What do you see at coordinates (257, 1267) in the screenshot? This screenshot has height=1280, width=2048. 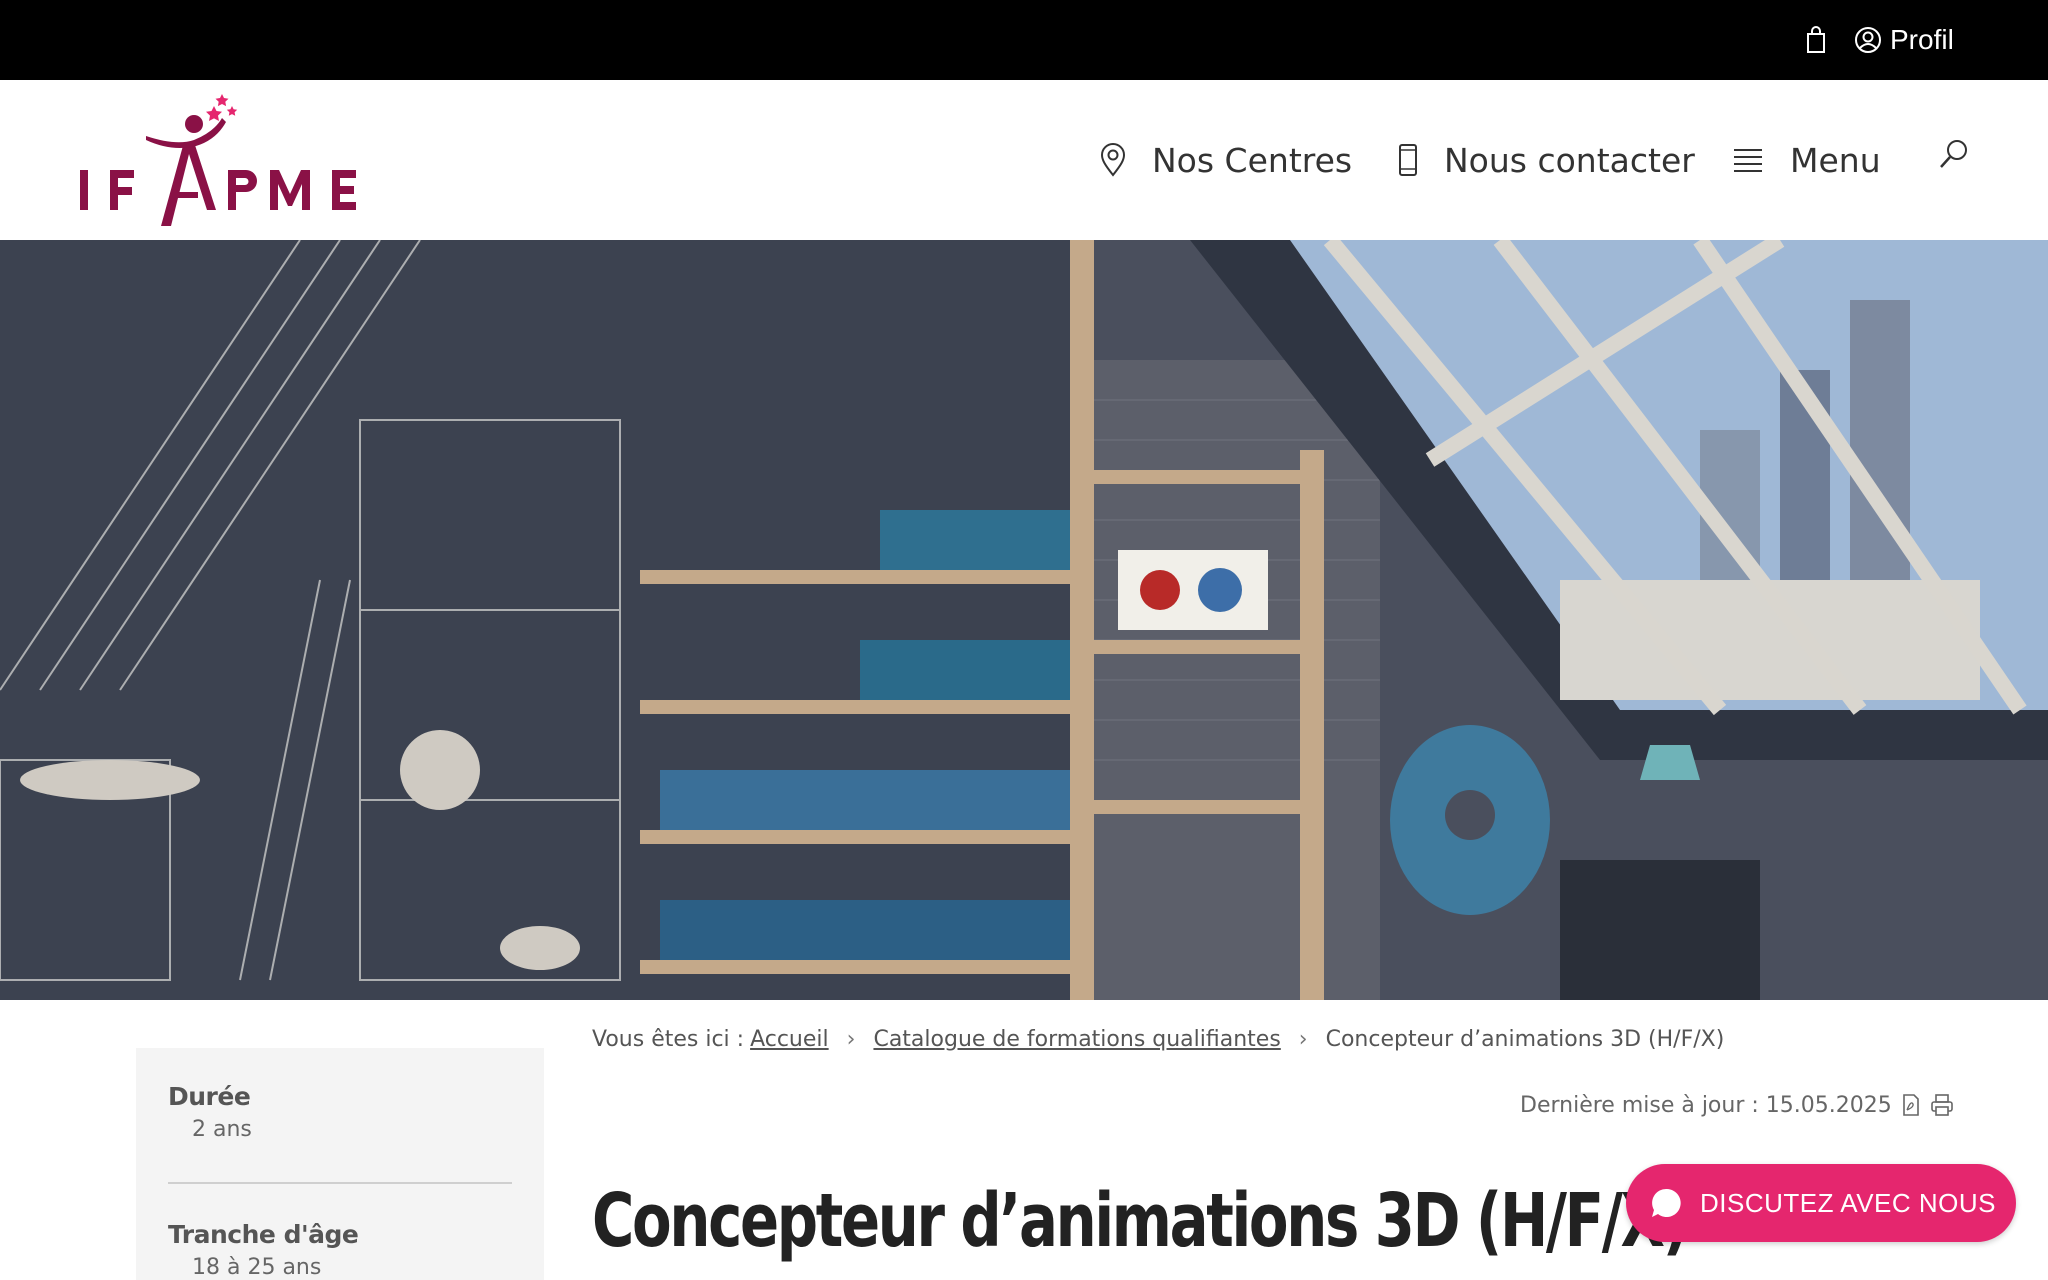 I see `age-range-value: 18 à 25 ans` at bounding box center [257, 1267].